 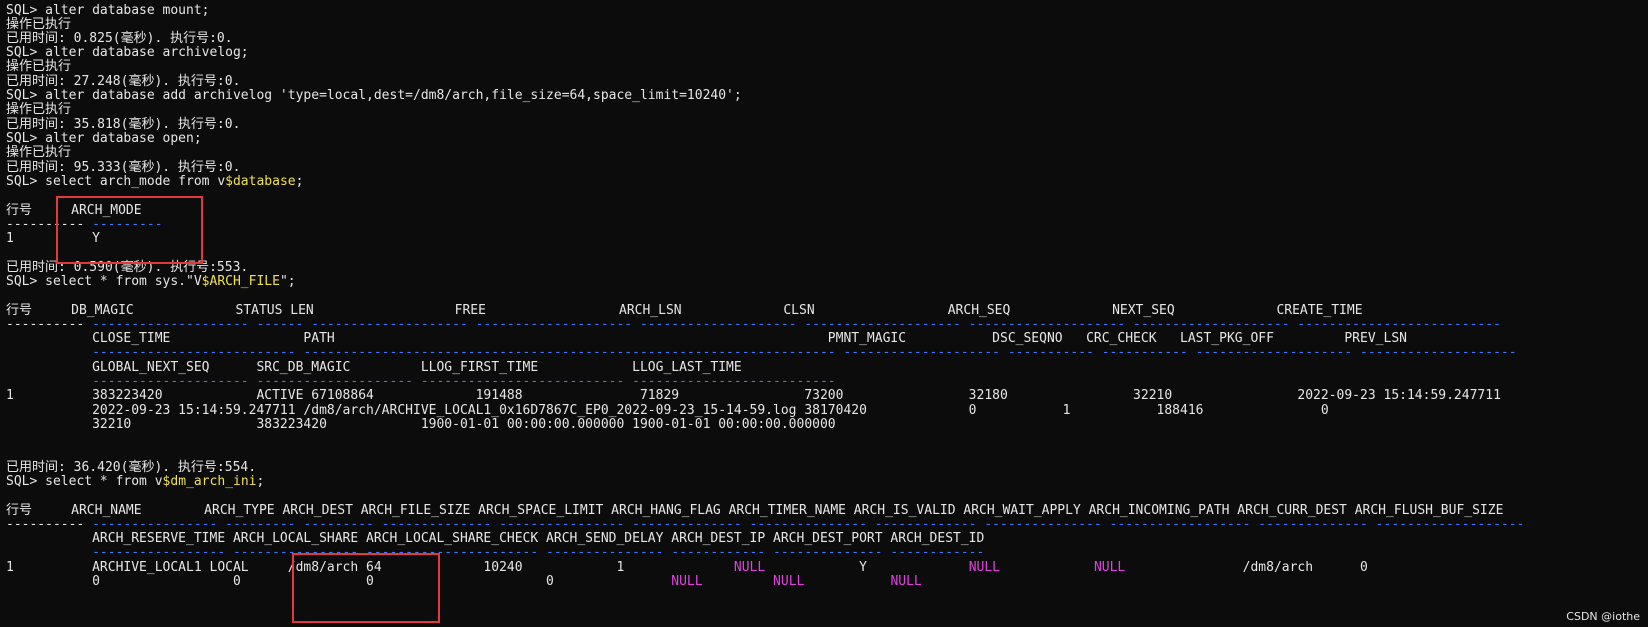 I want to click on row-text: /dm8/arch 0, so click(x=1246, y=567).